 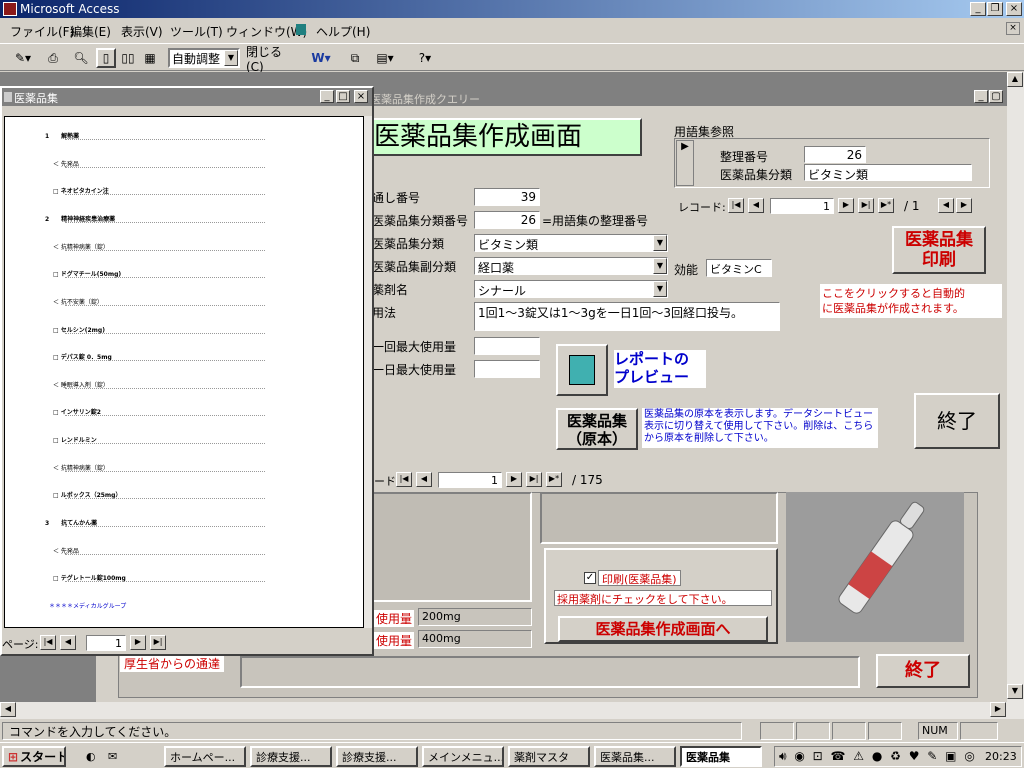 I want to click on menu-tools: ツール(T), so click(x=196, y=31).